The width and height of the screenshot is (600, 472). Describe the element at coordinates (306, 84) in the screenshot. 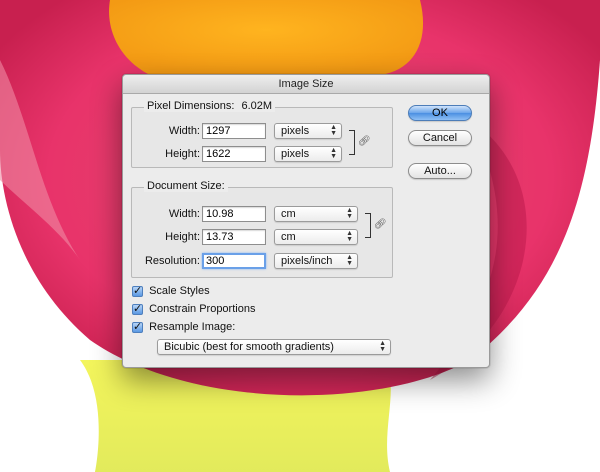

I see `dialog-title: Image Size` at that location.